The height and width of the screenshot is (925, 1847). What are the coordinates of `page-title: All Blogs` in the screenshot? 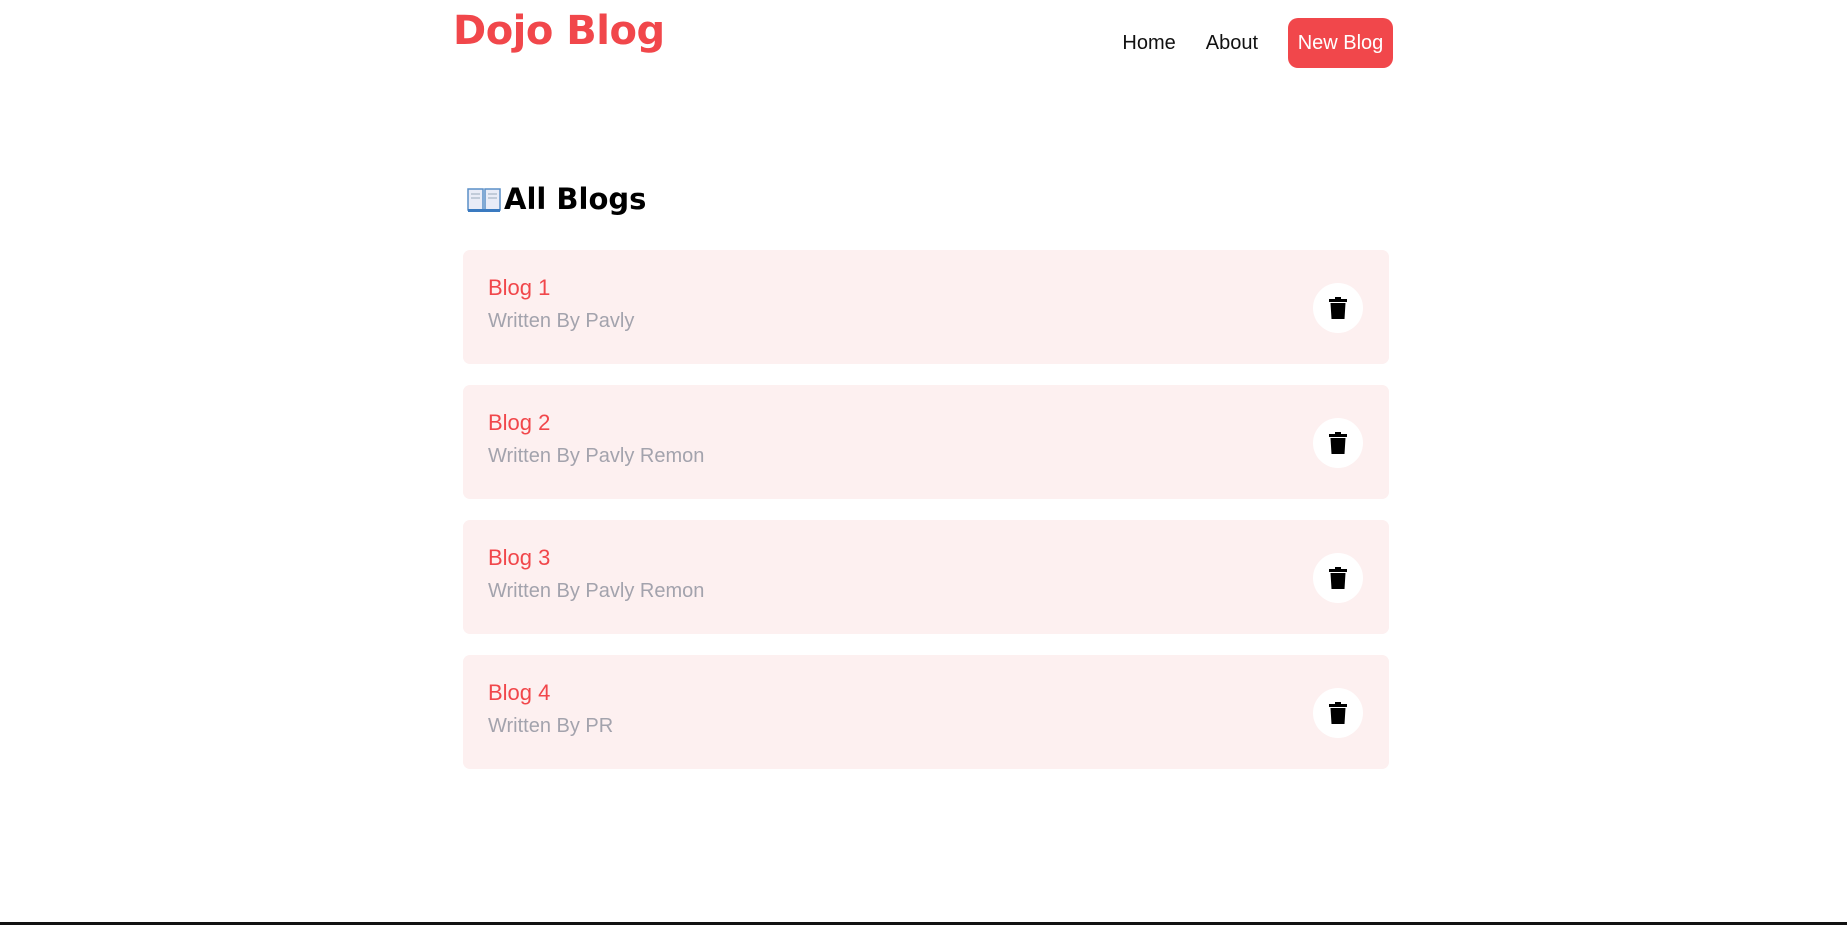 It's located at (575, 199).